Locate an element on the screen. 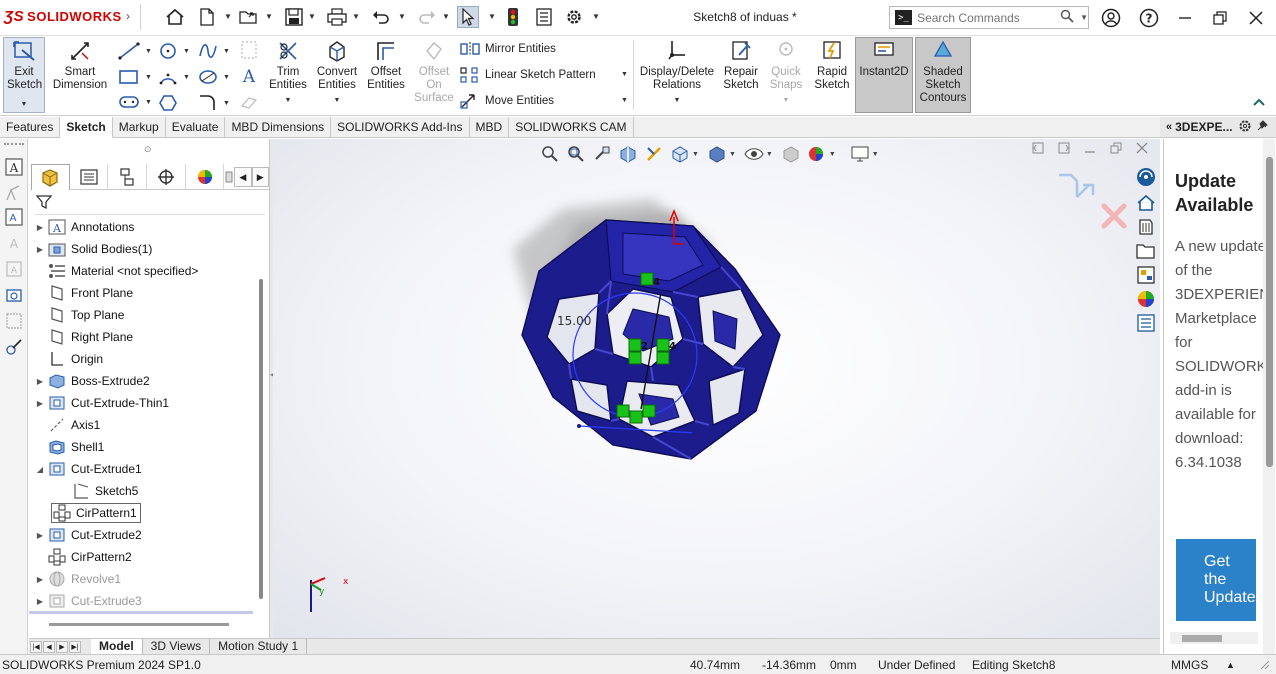 The image size is (1276, 674). tree-item-material: Material <not specified> is located at coordinates (115, 271).